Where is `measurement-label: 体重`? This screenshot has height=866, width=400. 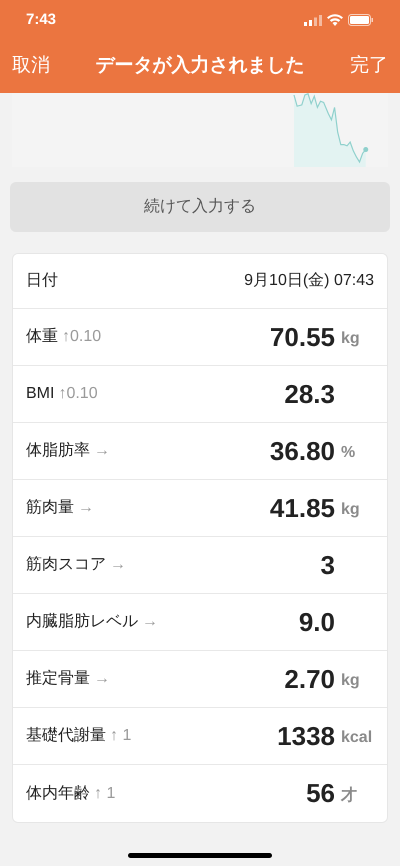
measurement-label: 体重 is located at coordinates (42, 336).